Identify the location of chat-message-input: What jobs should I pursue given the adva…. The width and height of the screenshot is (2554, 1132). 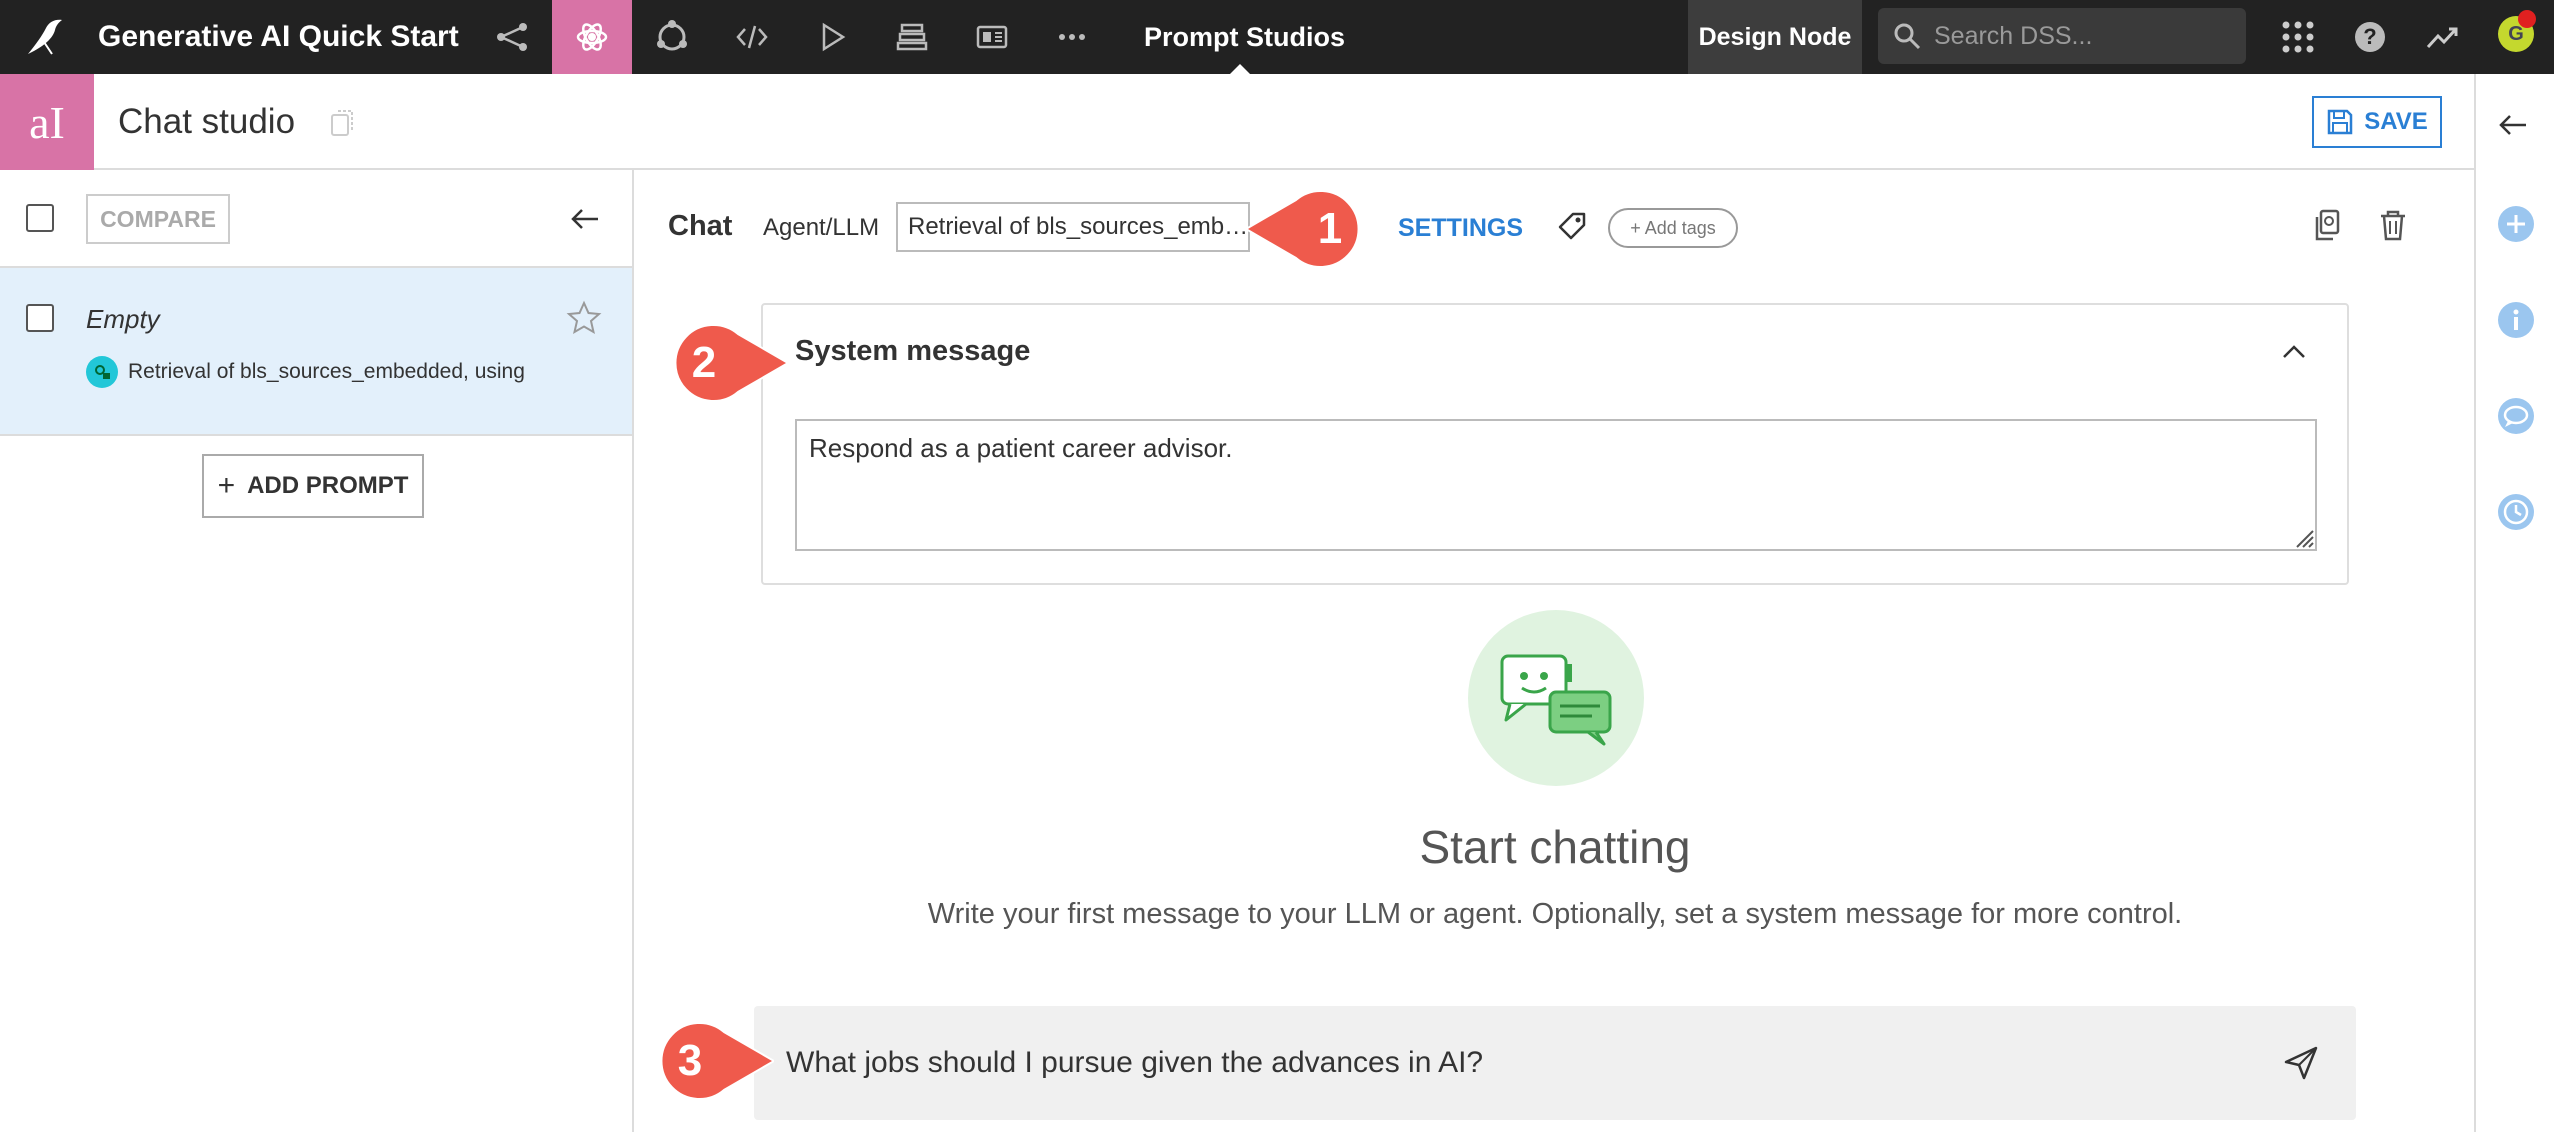
(1555, 1063).